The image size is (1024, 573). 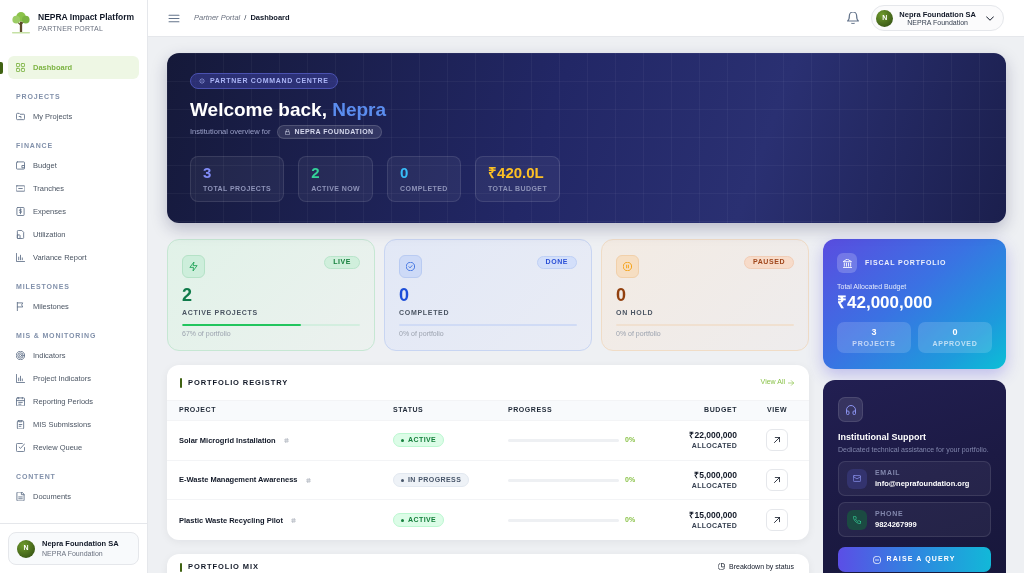 I want to click on chevron-down-icon, so click(x=990, y=18).